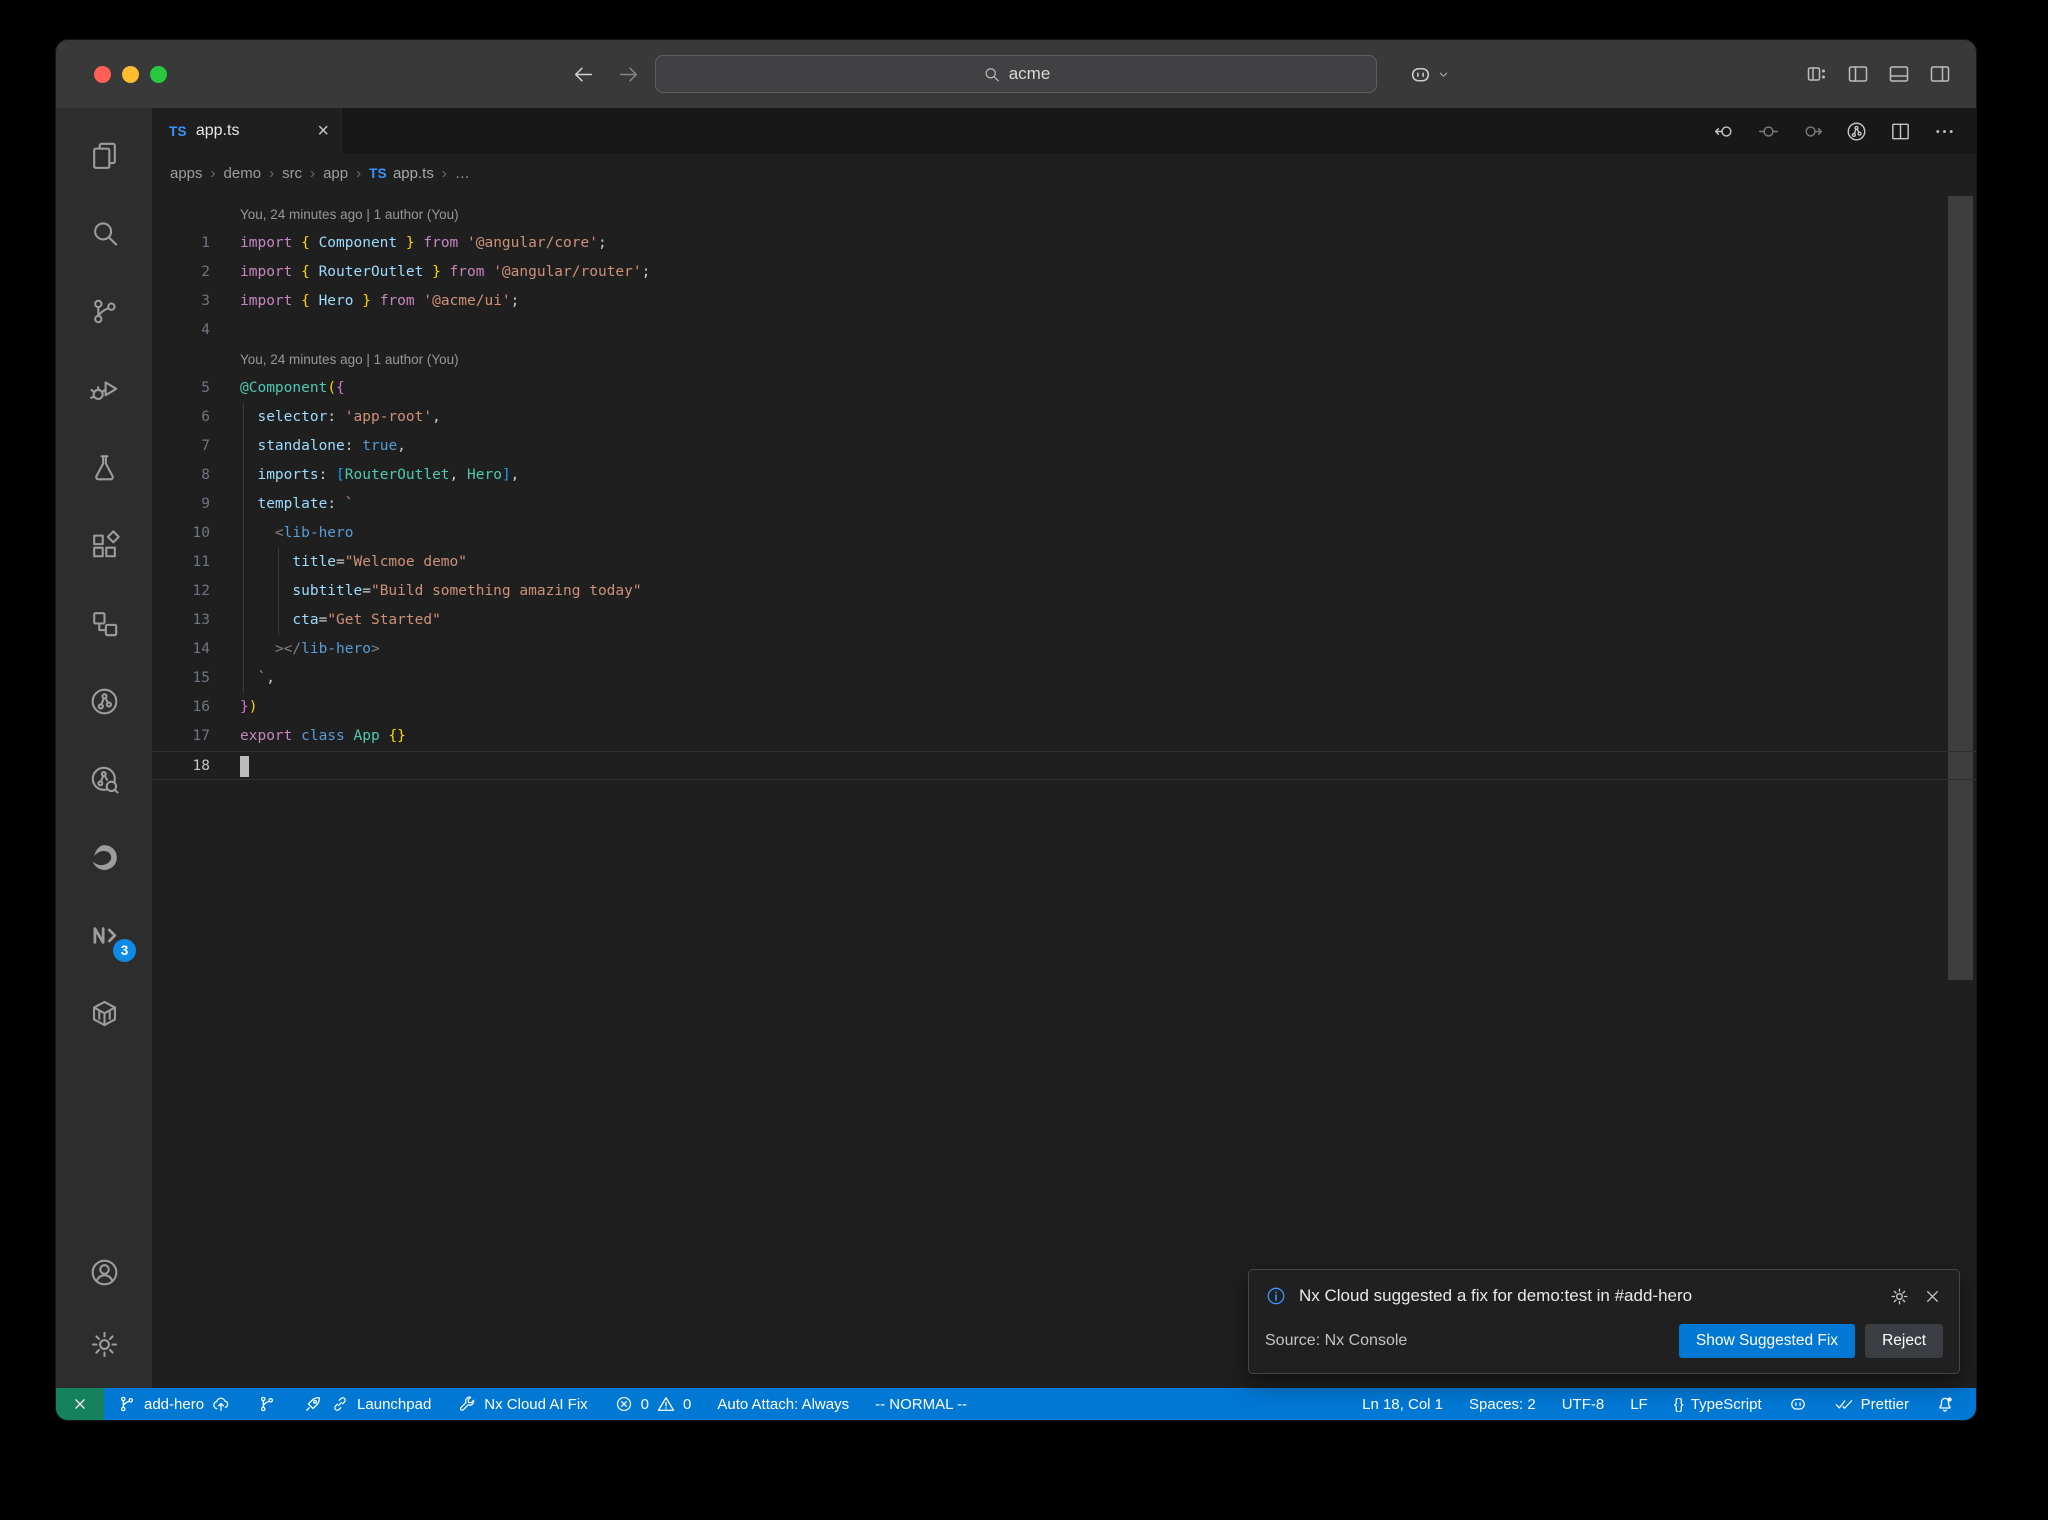 The width and height of the screenshot is (2048, 1520). Describe the element at coordinates (1900, 131) in the screenshot. I see `editor-action-split-editor` at that location.